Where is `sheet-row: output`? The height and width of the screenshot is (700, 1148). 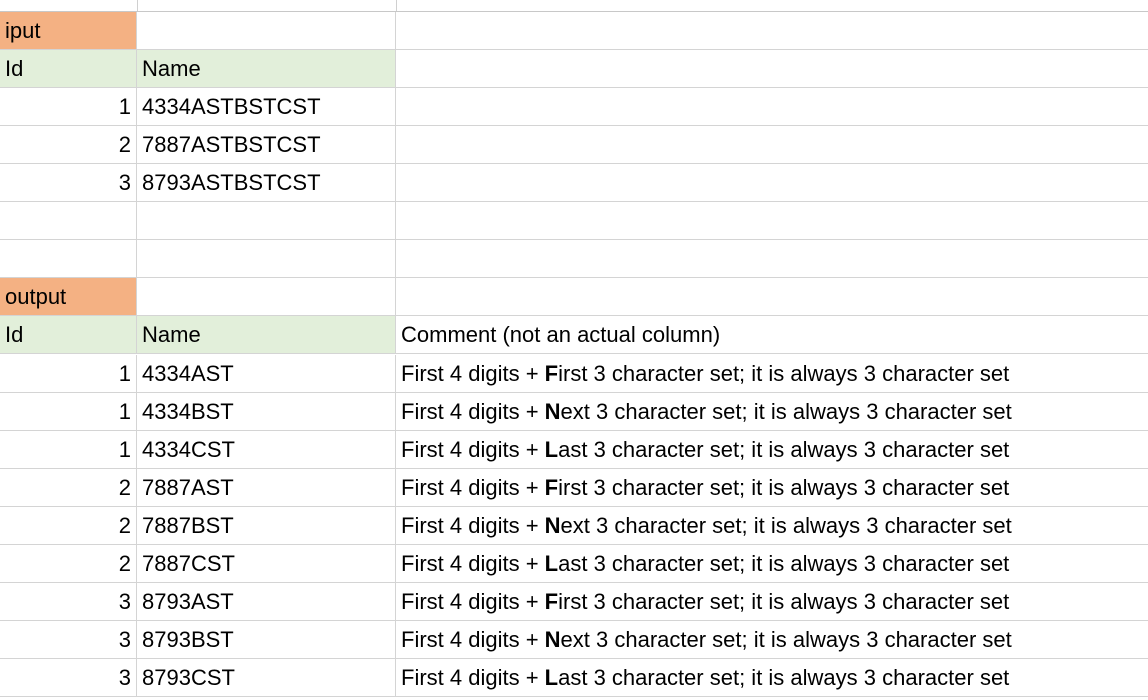
sheet-row: output is located at coordinates (574, 297).